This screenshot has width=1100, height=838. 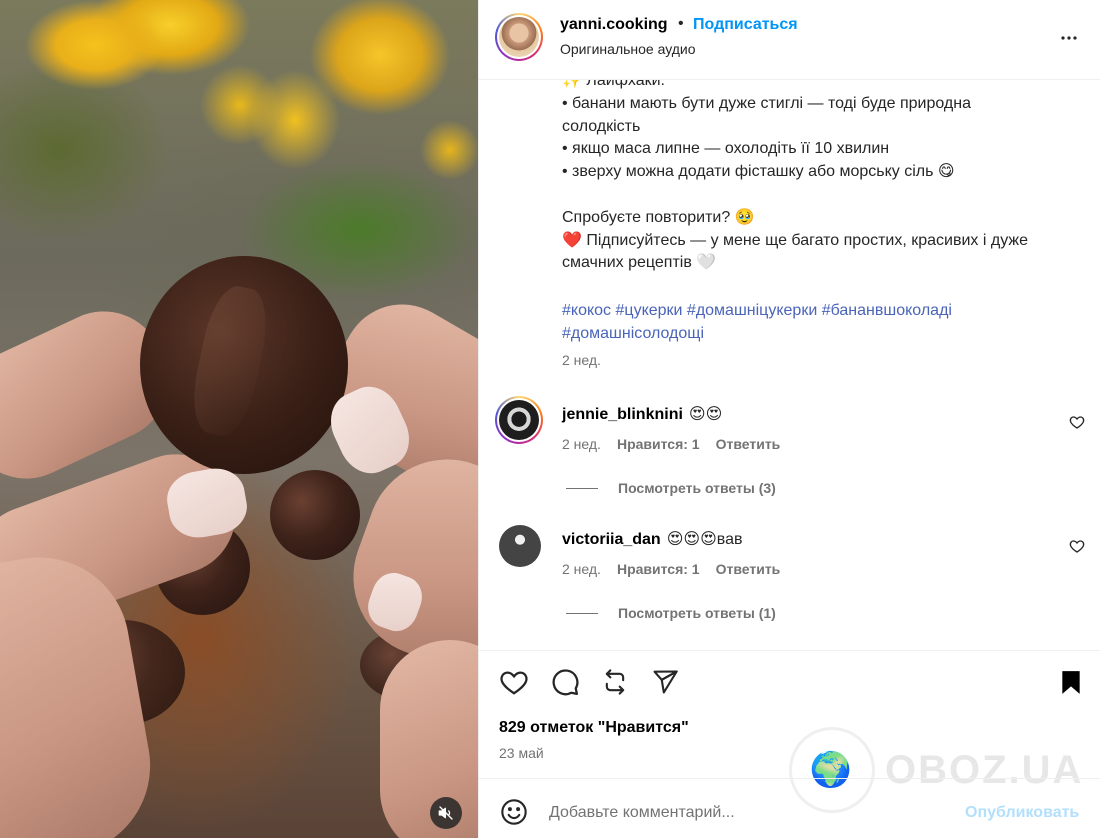 I want to click on chocolate-bonbon, so click(x=244, y=365).